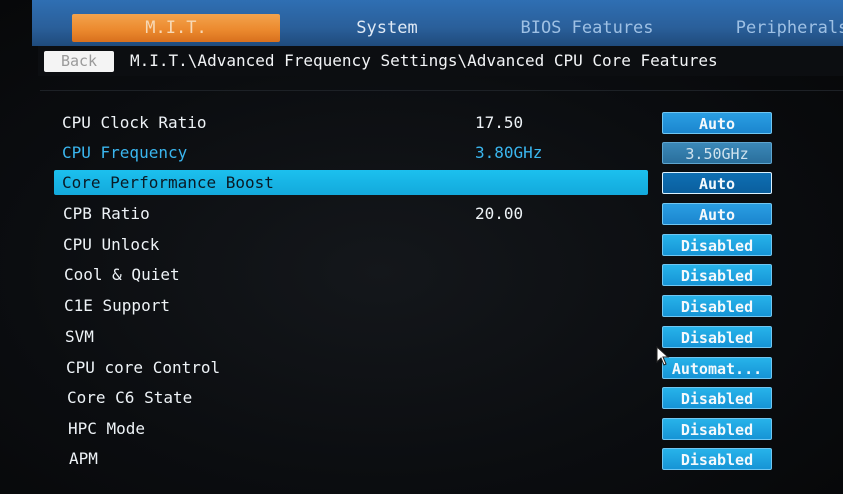  I want to click on setting-label: HPC Mode, so click(107, 428).